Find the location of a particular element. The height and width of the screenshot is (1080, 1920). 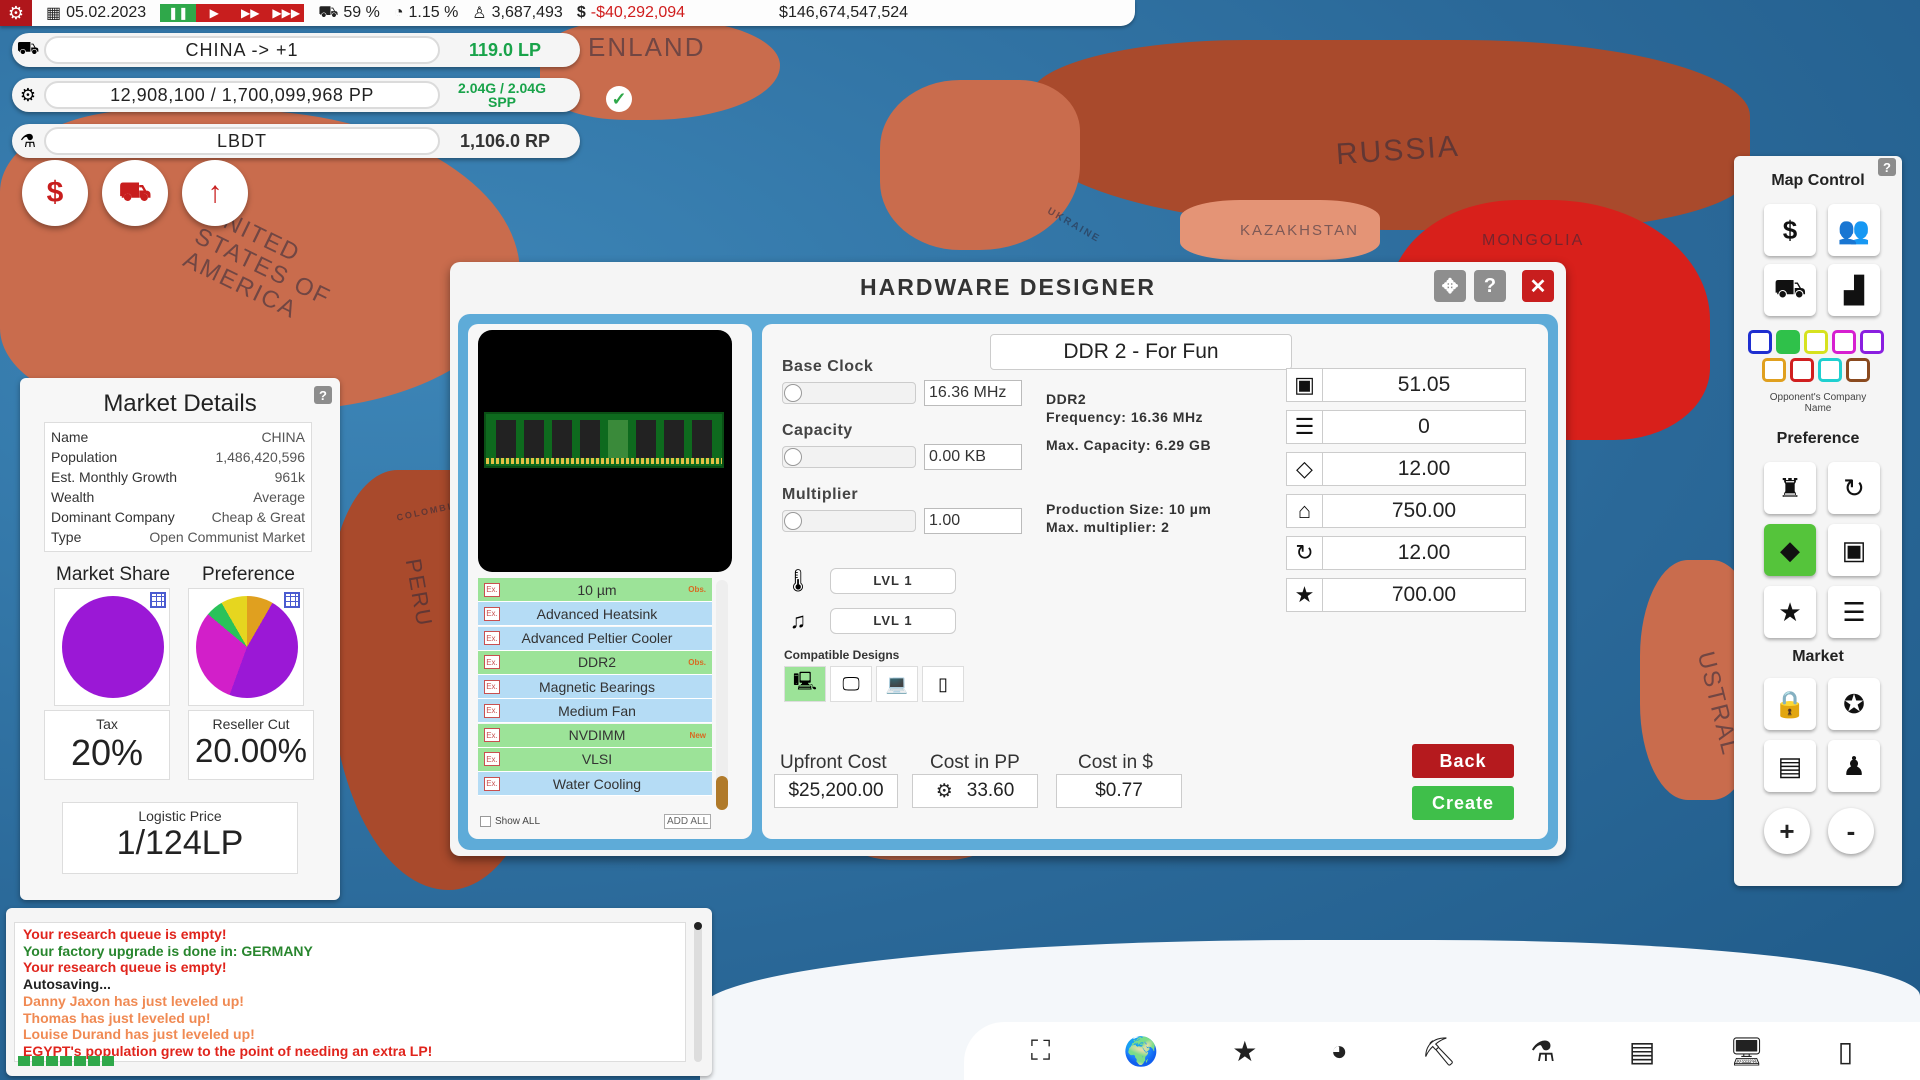

market-lock-button: 🔒 is located at coordinates (1790, 704).